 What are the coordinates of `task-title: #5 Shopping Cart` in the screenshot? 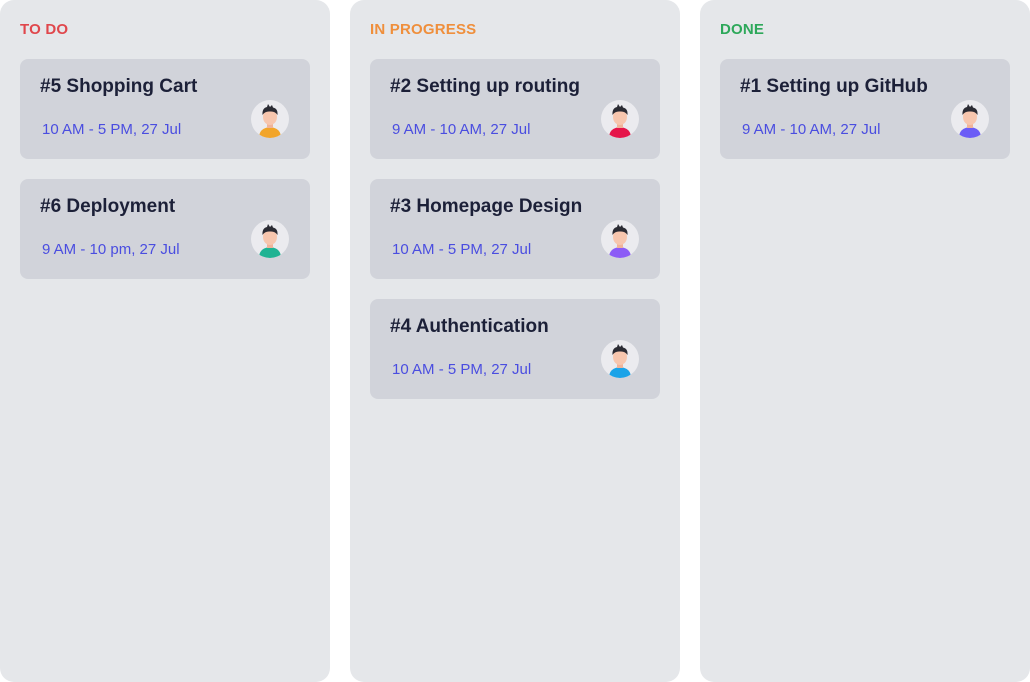 It's located at (119, 86).